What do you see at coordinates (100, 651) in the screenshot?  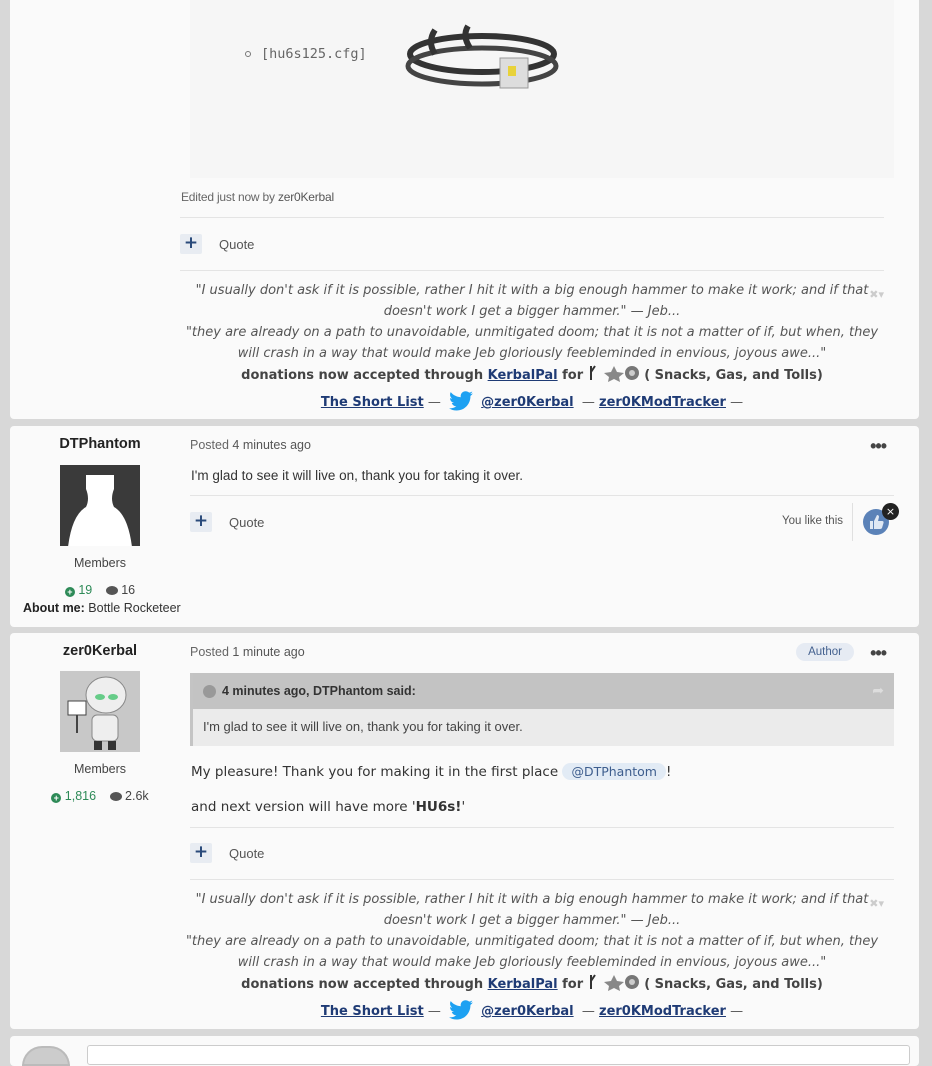 I see `author-name: zer0Kerbal` at bounding box center [100, 651].